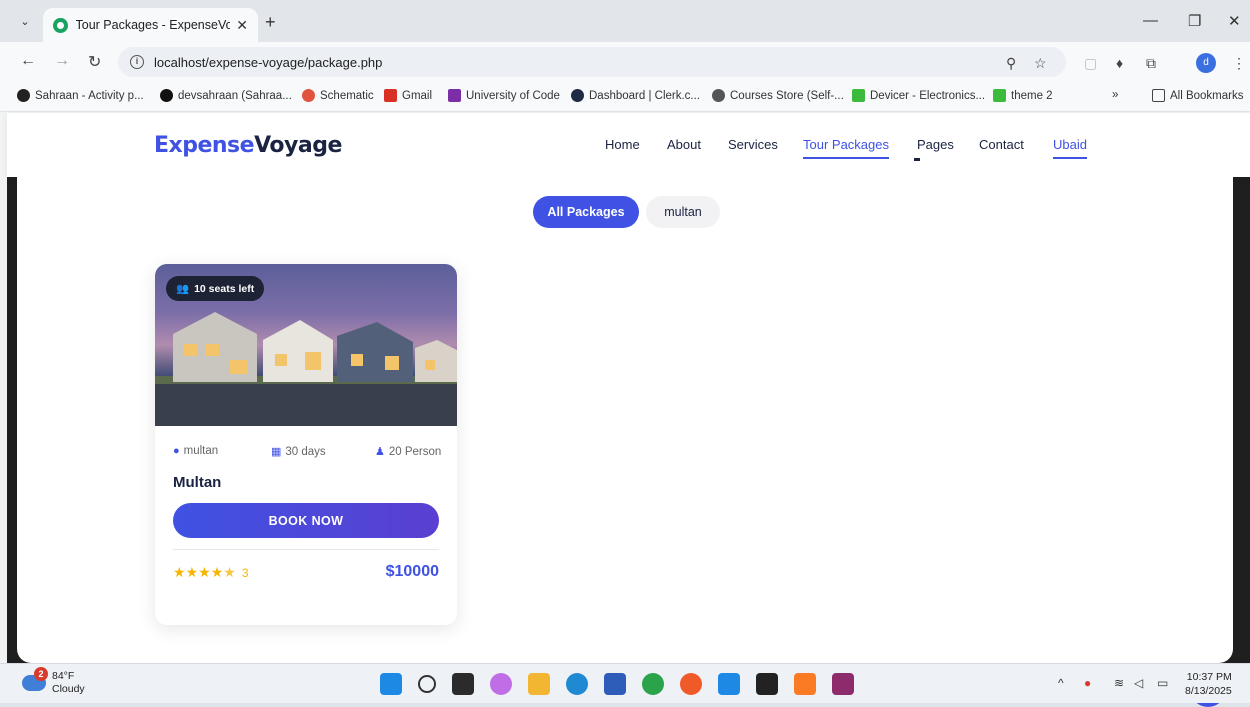 This screenshot has height=707, width=1250. Describe the element at coordinates (242, 25) in the screenshot. I see `close-tab-icon: ✕` at that location.